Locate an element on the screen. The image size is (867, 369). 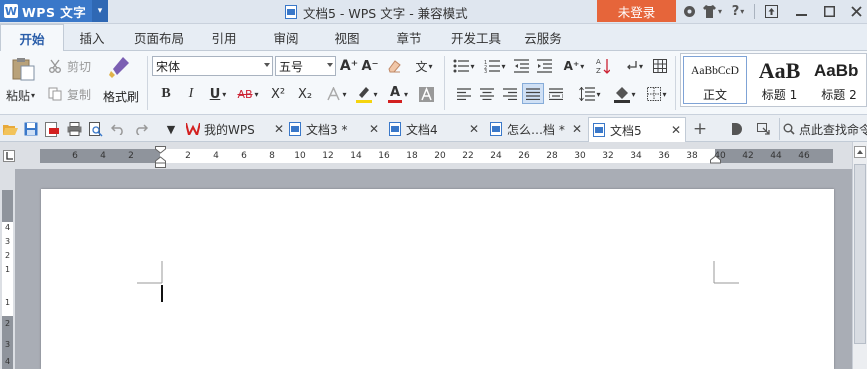
change-case-button: A⁺ ▾ is located at coordinates (574, 66).